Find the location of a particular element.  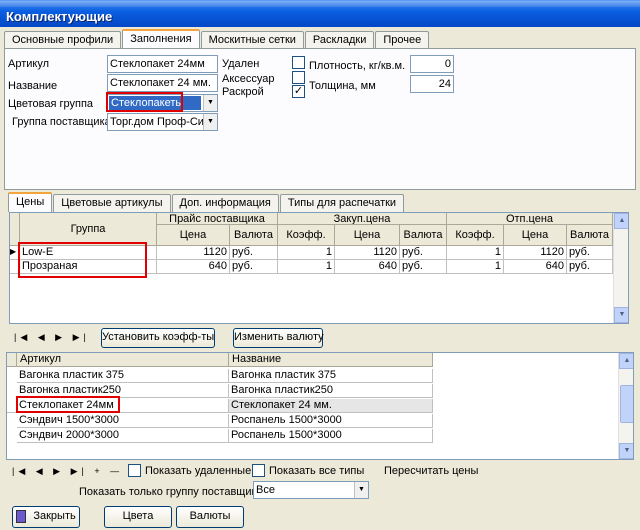

items-grid-scrollbar: ▲ ▼ is located at coordinates (625, 406).